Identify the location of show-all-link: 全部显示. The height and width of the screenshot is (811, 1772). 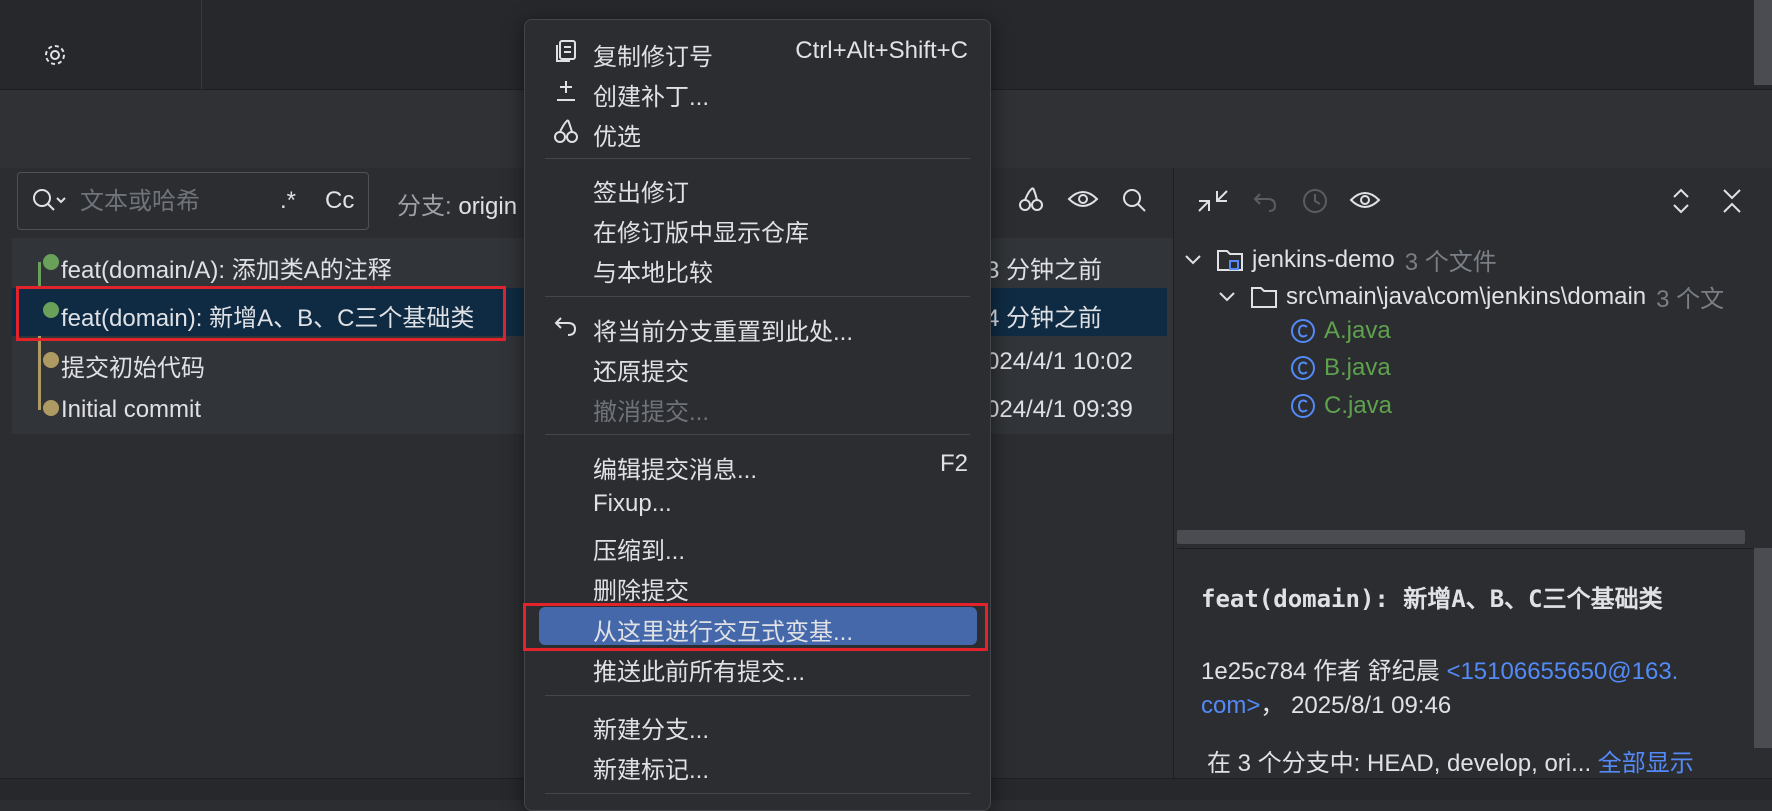
(1646, 763).